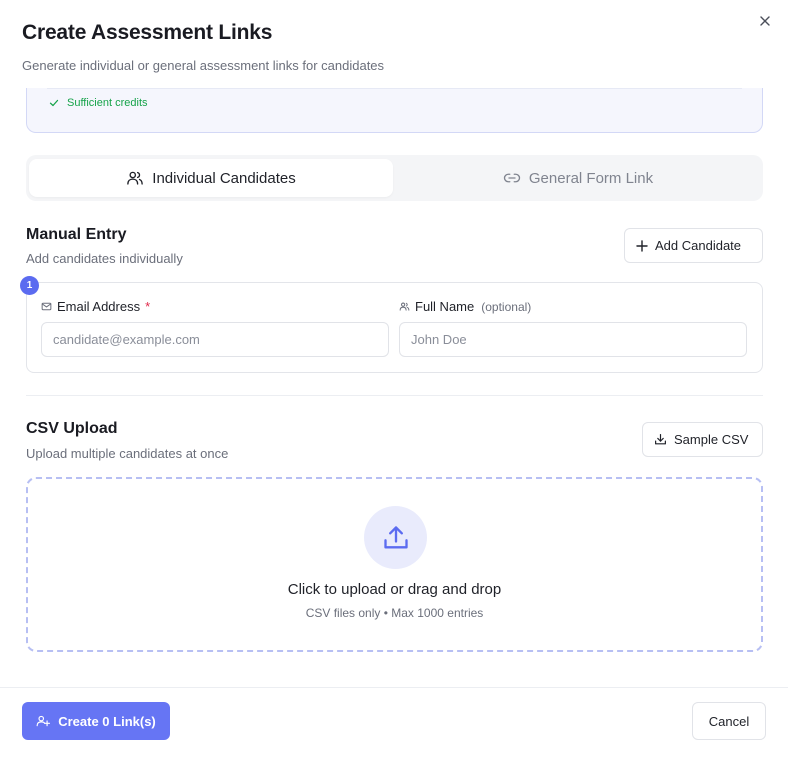 The height and width of the screenshot is (769, 788). I want to click on full-name-field, so click(573, 339).